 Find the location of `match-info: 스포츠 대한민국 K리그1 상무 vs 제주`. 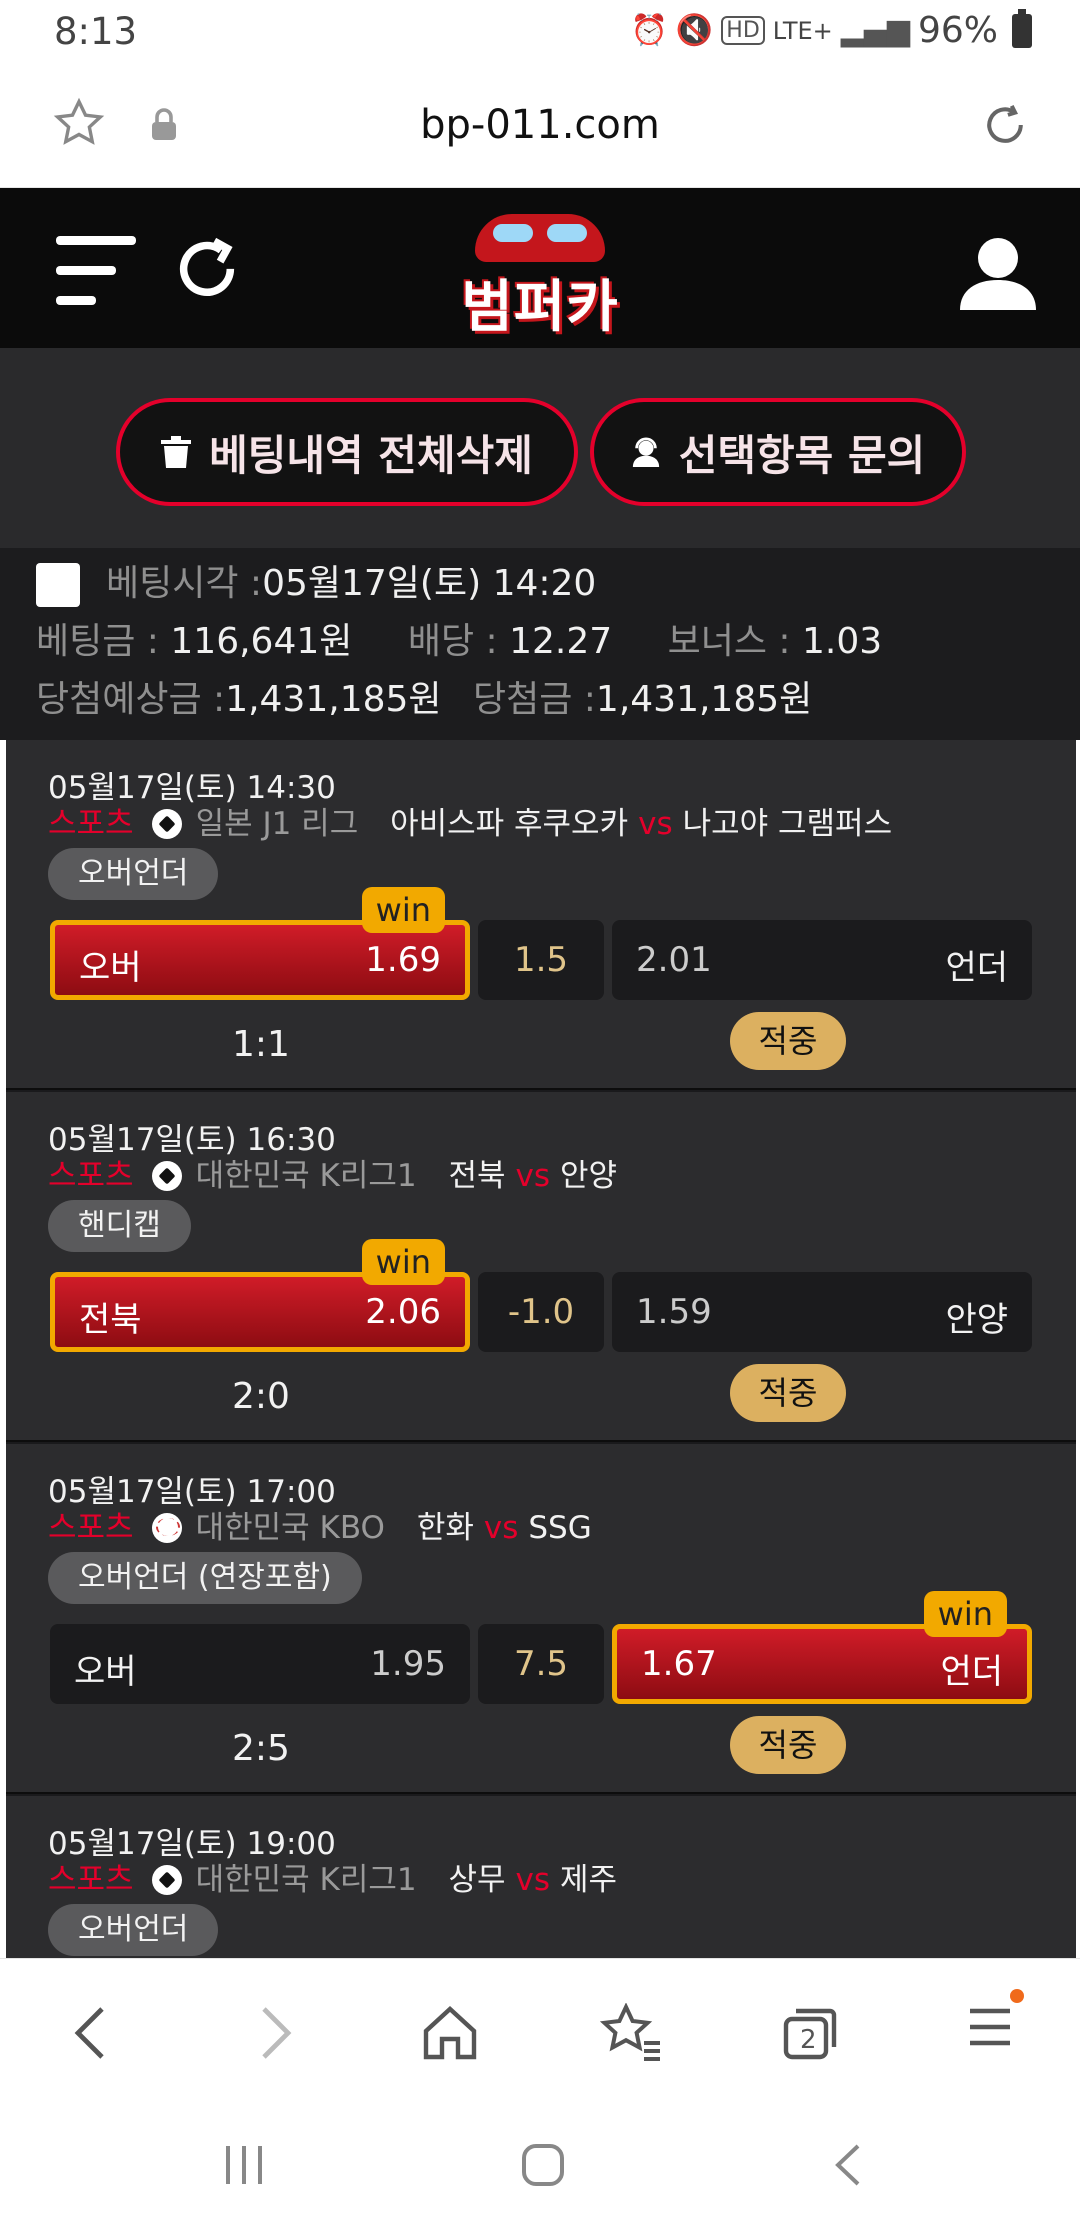

match-info: 스포츠 대한민국 K리그1 상무 vs 제주 is located at coordinates (332, 1876).